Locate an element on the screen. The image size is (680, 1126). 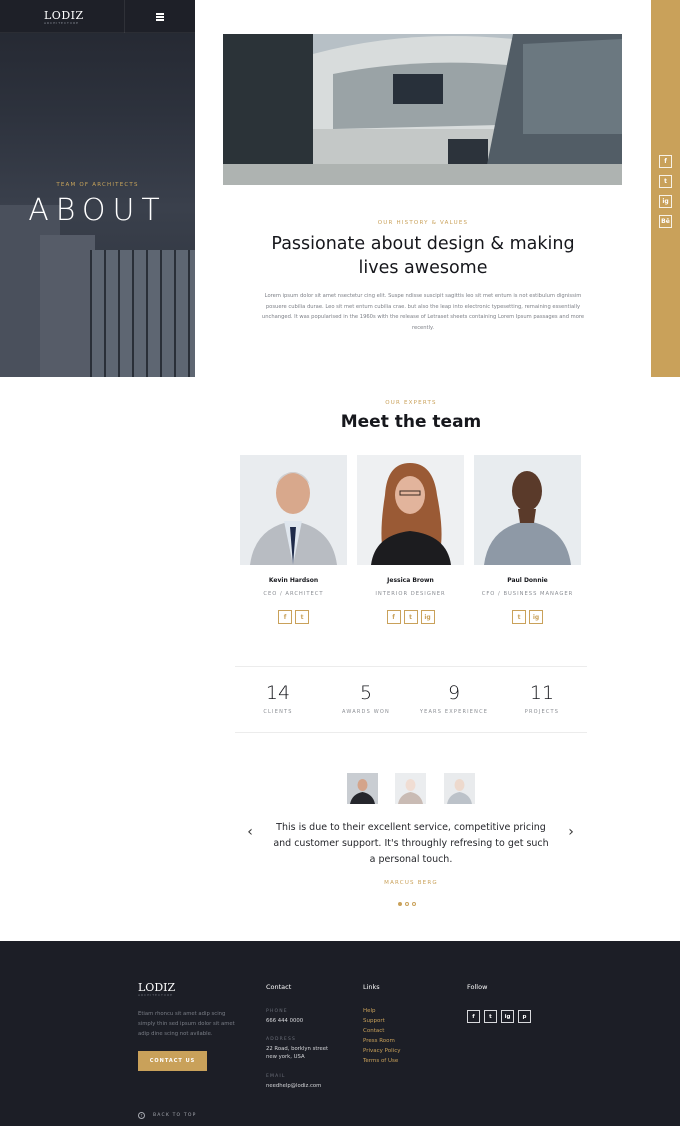
address-line2: new york, USA is located at coordinates (285, 1057).